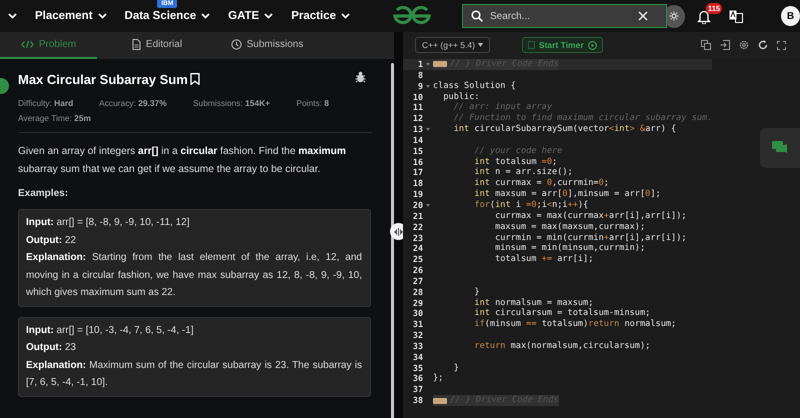 The height and width of the screenshot is (418, 800). Describe the element at coordinates (461, 97) in the screenshot. I see `code-line: public:` at that location.